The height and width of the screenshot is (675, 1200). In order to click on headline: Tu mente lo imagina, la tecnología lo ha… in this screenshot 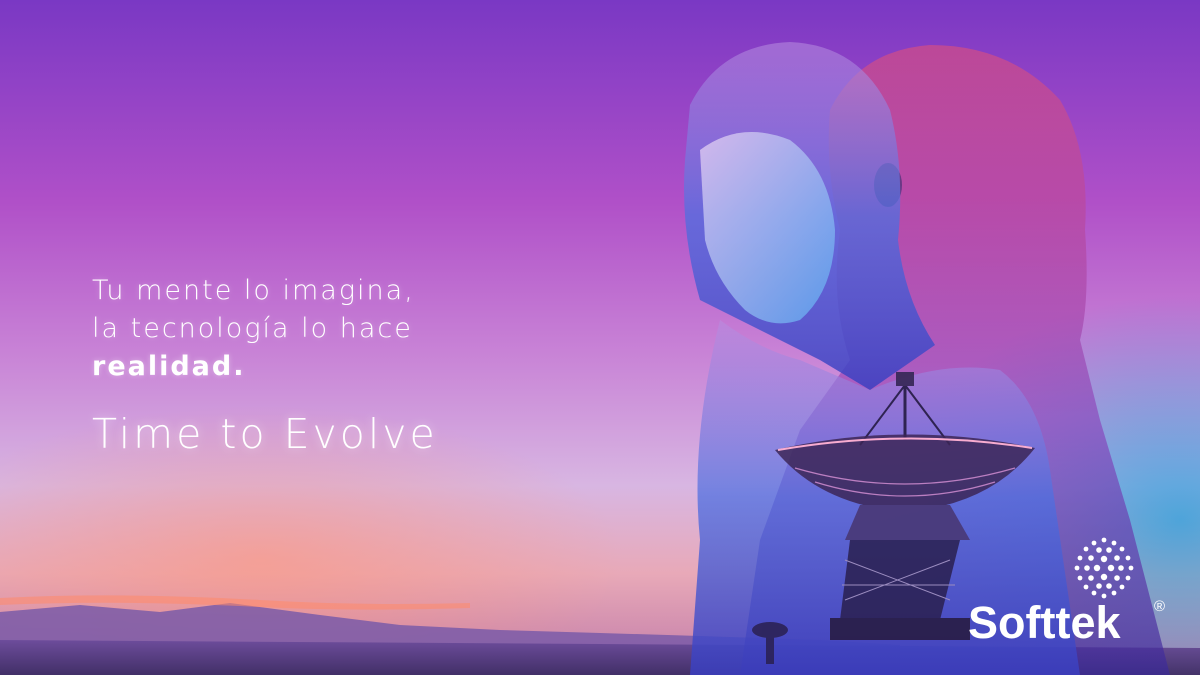, I will do `click(253, 329)`.